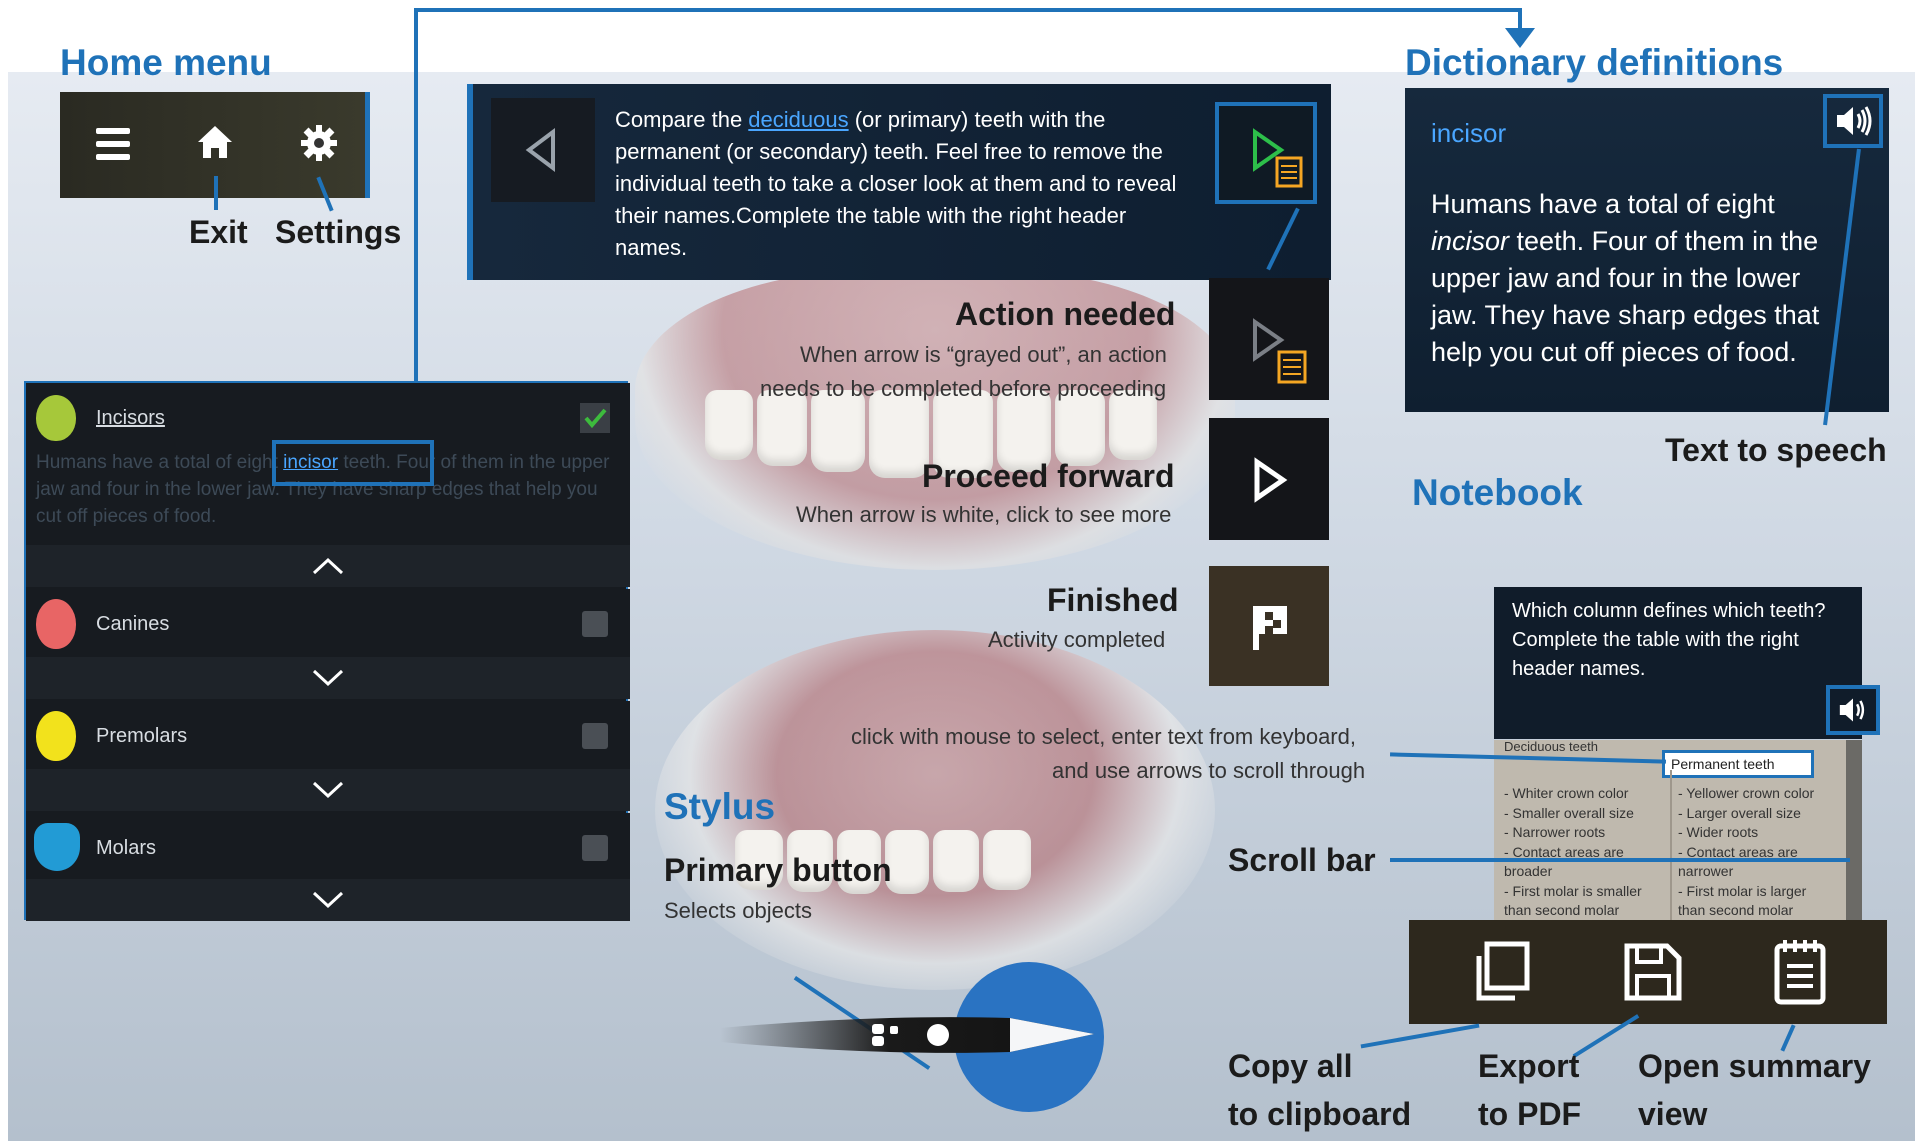 The height and width of the screenshot is (1141, 1923). I want to click on instruction-text-pre: Compare the, so click(682, 119).